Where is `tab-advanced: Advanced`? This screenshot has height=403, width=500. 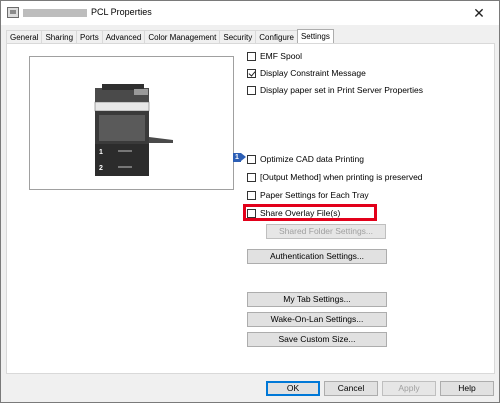 tab-advanced: Advanced is located at coordinates (123, 37).